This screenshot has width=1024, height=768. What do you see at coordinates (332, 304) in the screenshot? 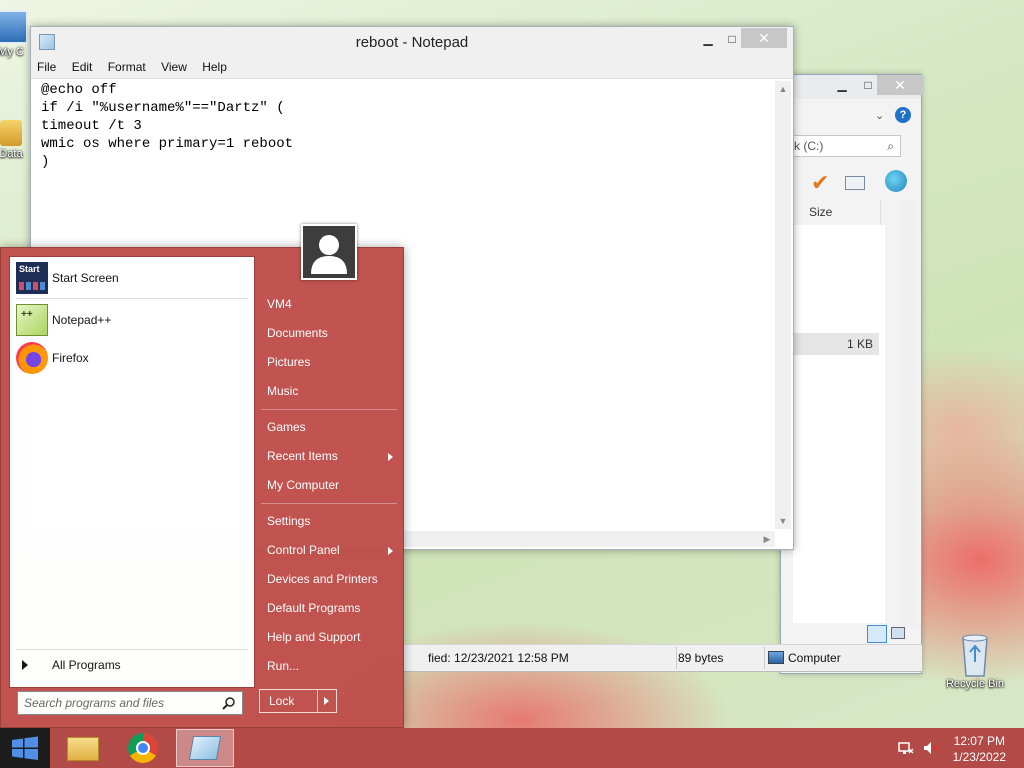
I see `start-item-vm4: VM4` at bounding box center [332, 304].